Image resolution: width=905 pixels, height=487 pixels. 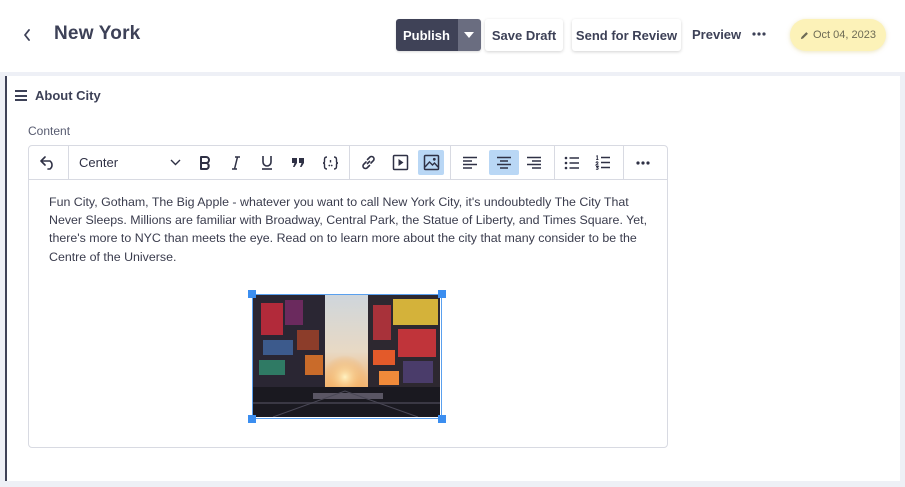 I want to click on publish-button-group: Publish, so click(x=438, y=35).